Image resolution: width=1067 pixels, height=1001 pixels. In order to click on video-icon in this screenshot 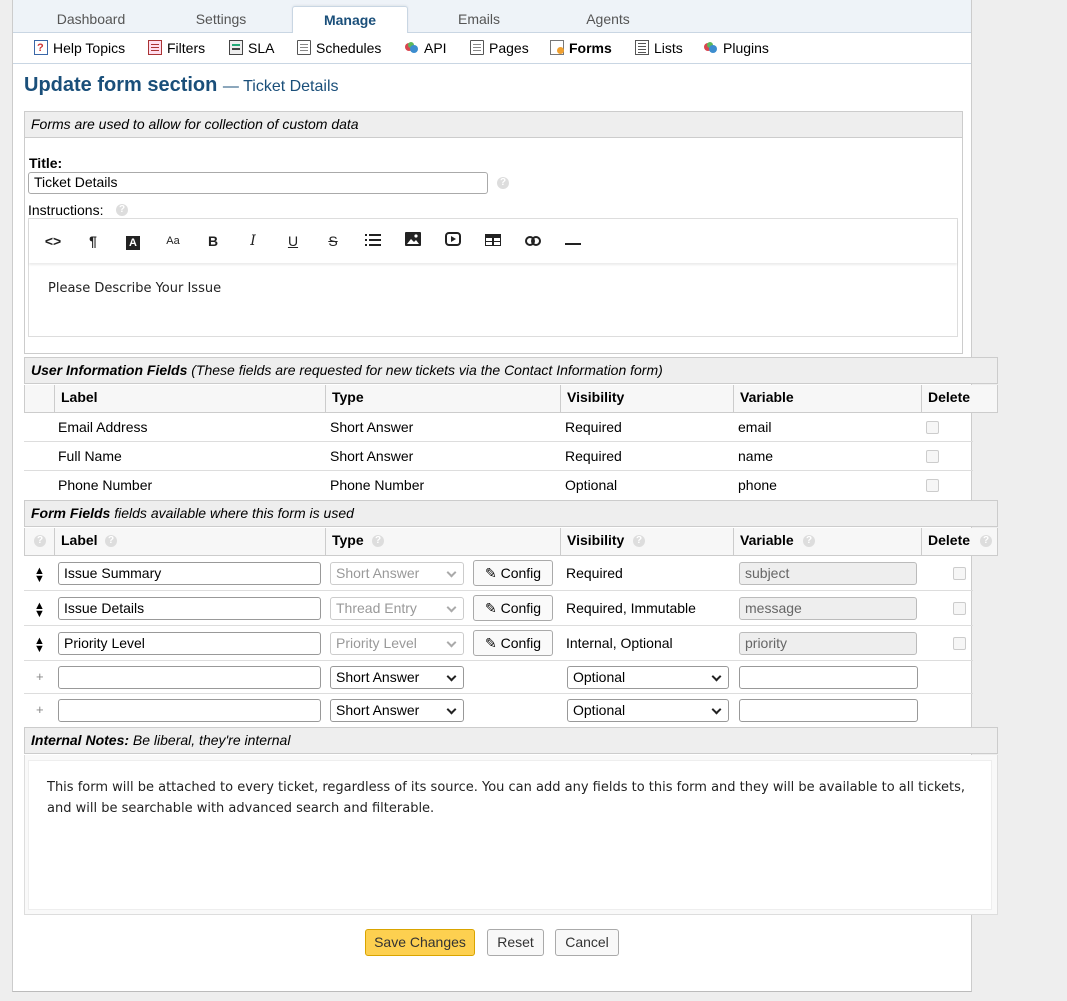, I will do `click(453, 241)`.